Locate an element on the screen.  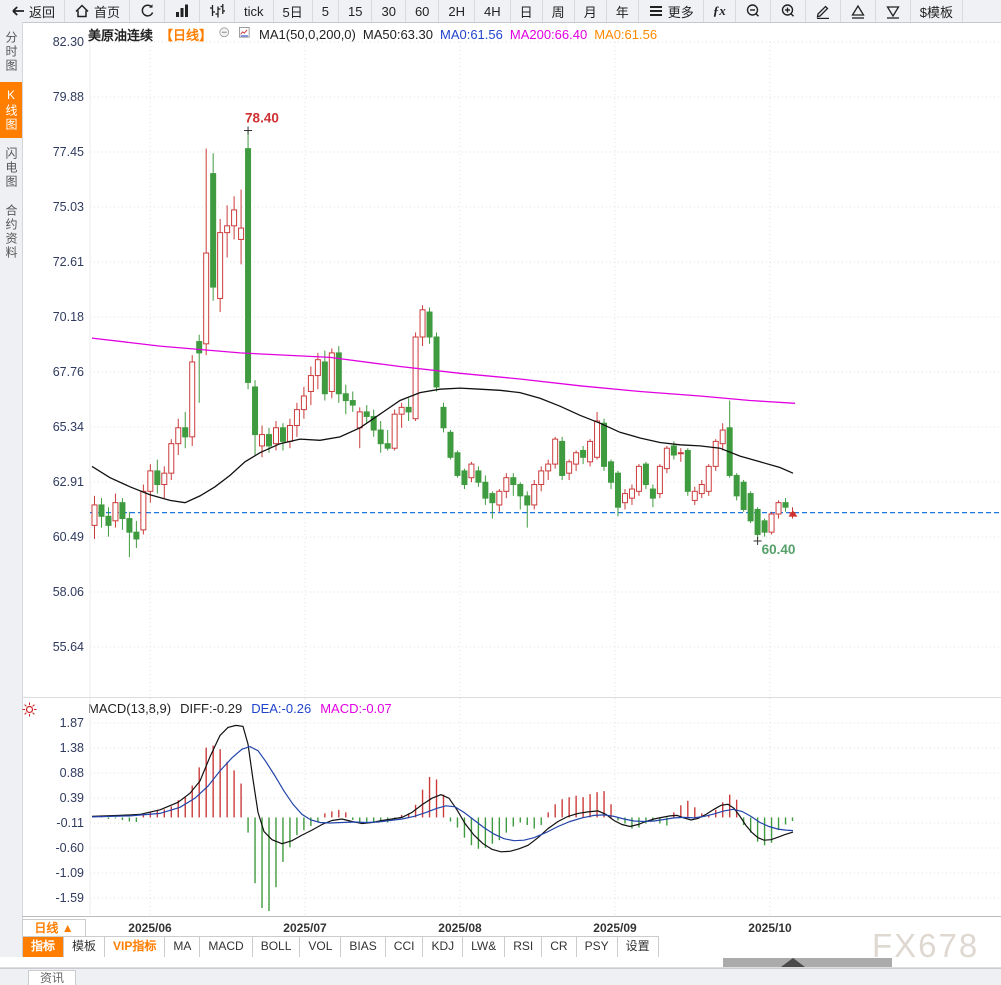
price-axis-label: 72.61 is located at coordinates (68, 262).